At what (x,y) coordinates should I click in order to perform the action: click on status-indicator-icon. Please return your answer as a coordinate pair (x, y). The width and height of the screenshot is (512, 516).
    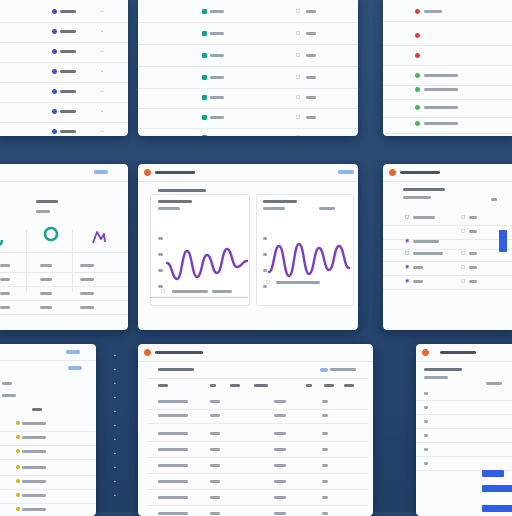
    Looking at the image, I should click on (417, 75).